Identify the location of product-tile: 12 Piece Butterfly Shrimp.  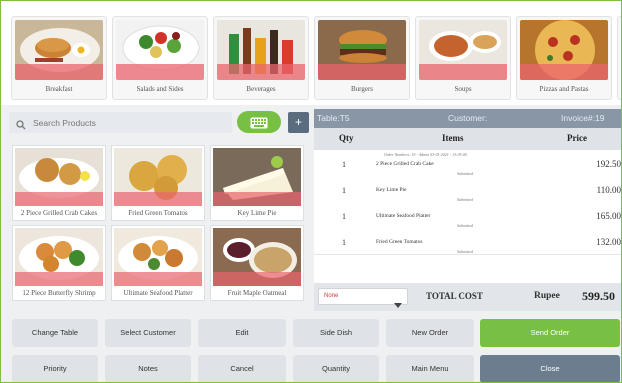
(59, 263).